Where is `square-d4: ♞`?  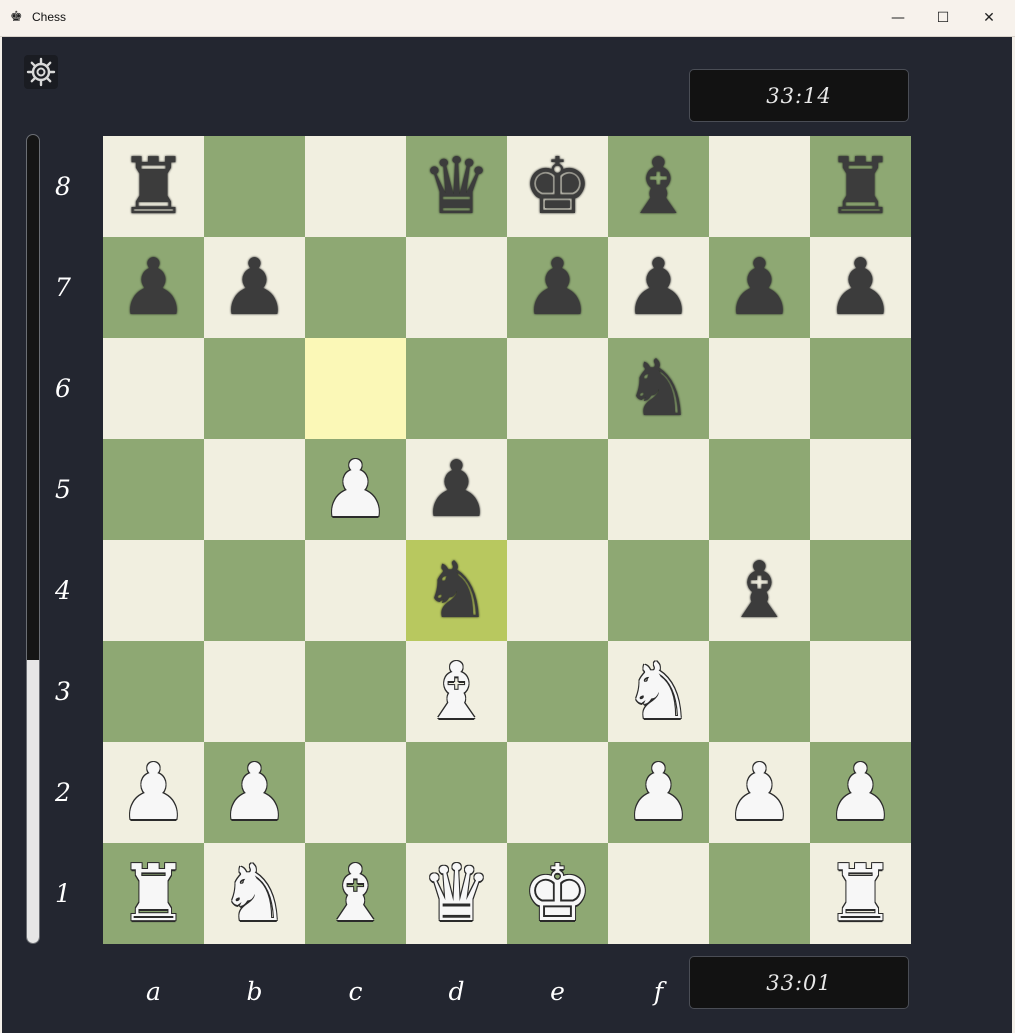 square-d4: ♞ is located at coordinates (456, 590).